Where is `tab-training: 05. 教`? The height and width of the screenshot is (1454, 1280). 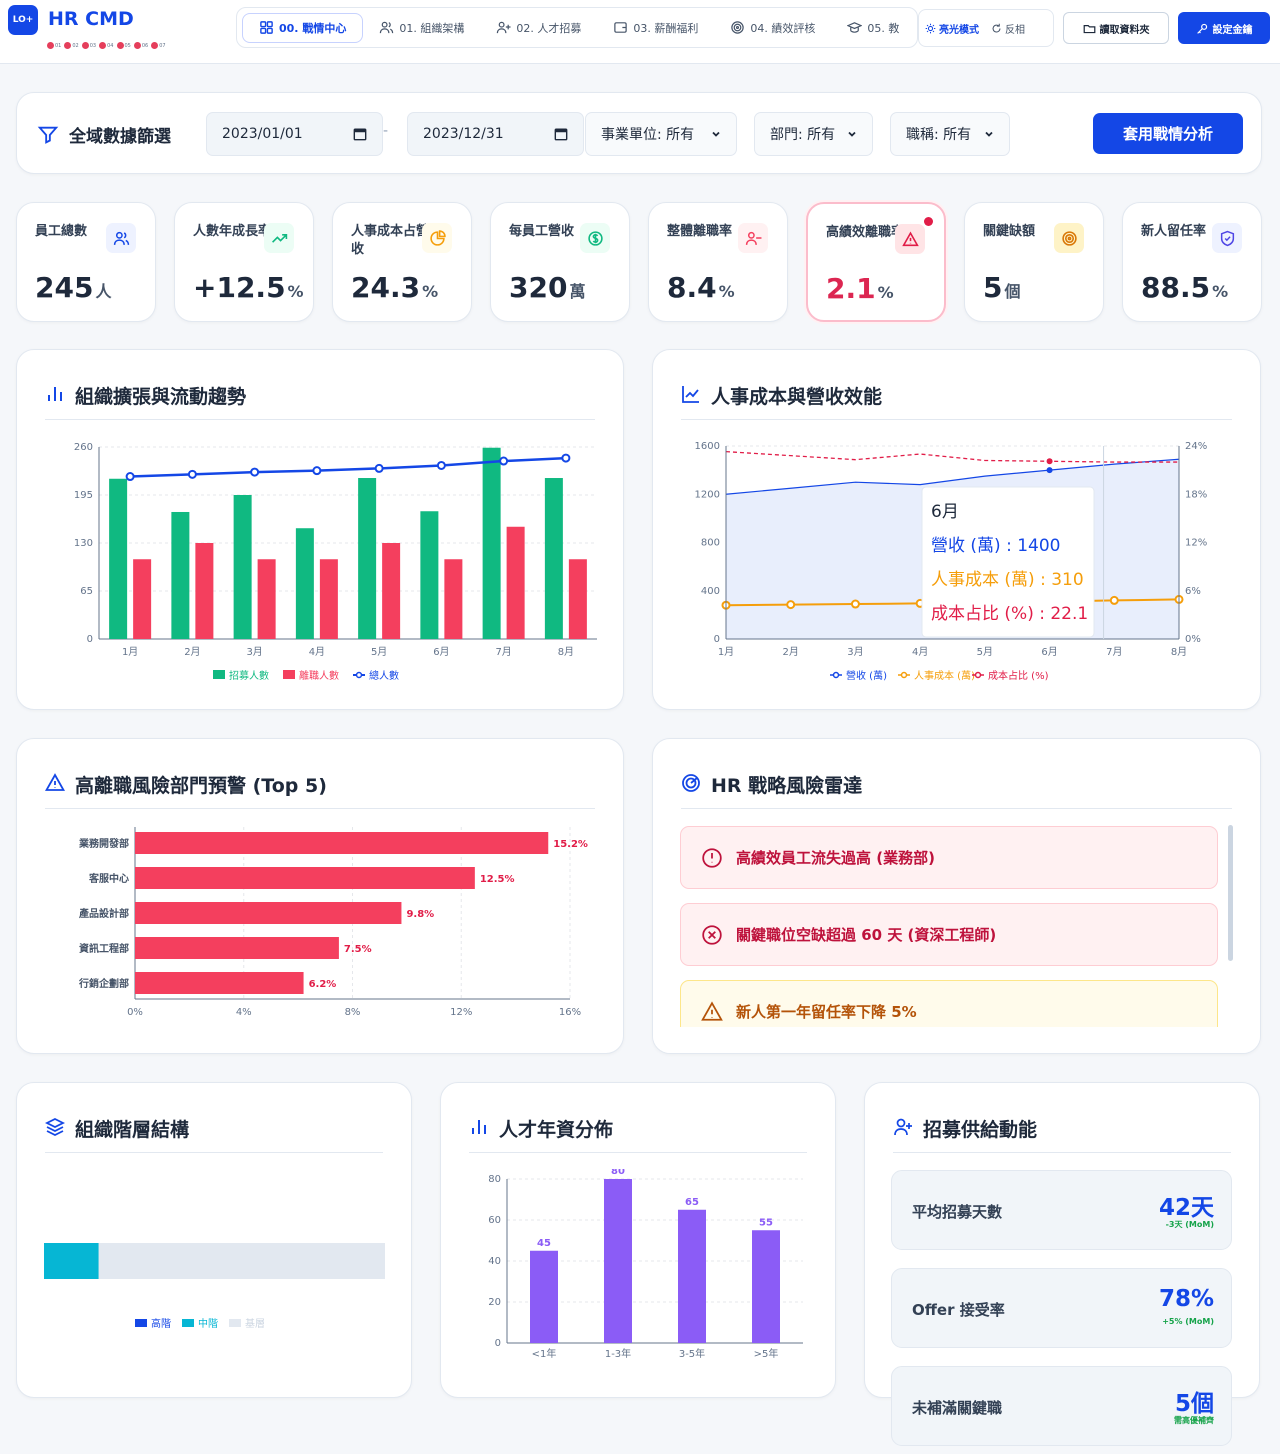 tab-training: 05. 教 is located at coordinates (873, 28).